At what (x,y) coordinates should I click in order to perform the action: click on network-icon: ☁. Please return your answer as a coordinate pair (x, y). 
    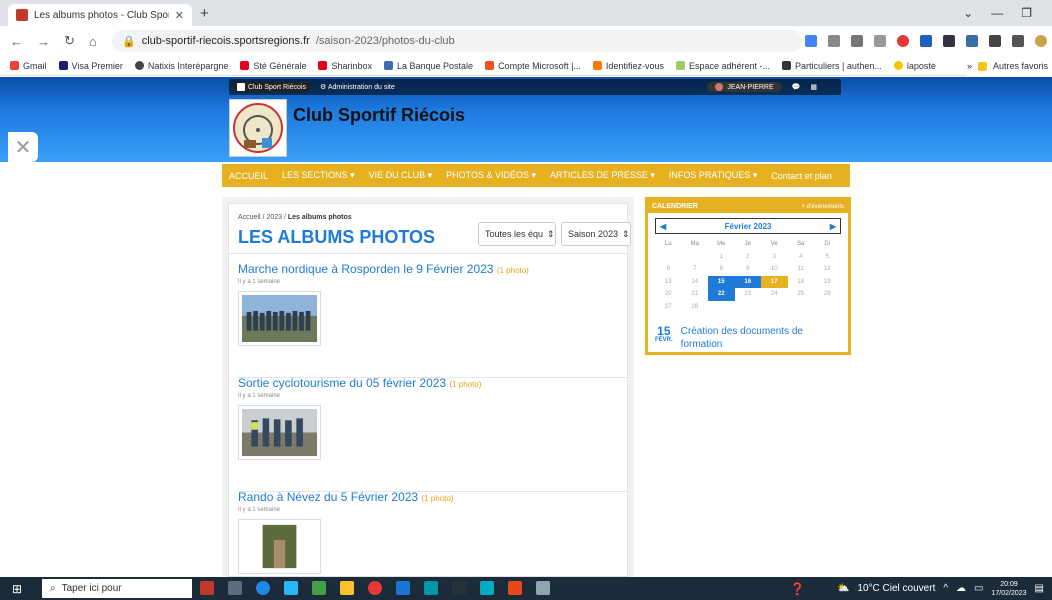
    Looking at the image, I should click on (961, 588).